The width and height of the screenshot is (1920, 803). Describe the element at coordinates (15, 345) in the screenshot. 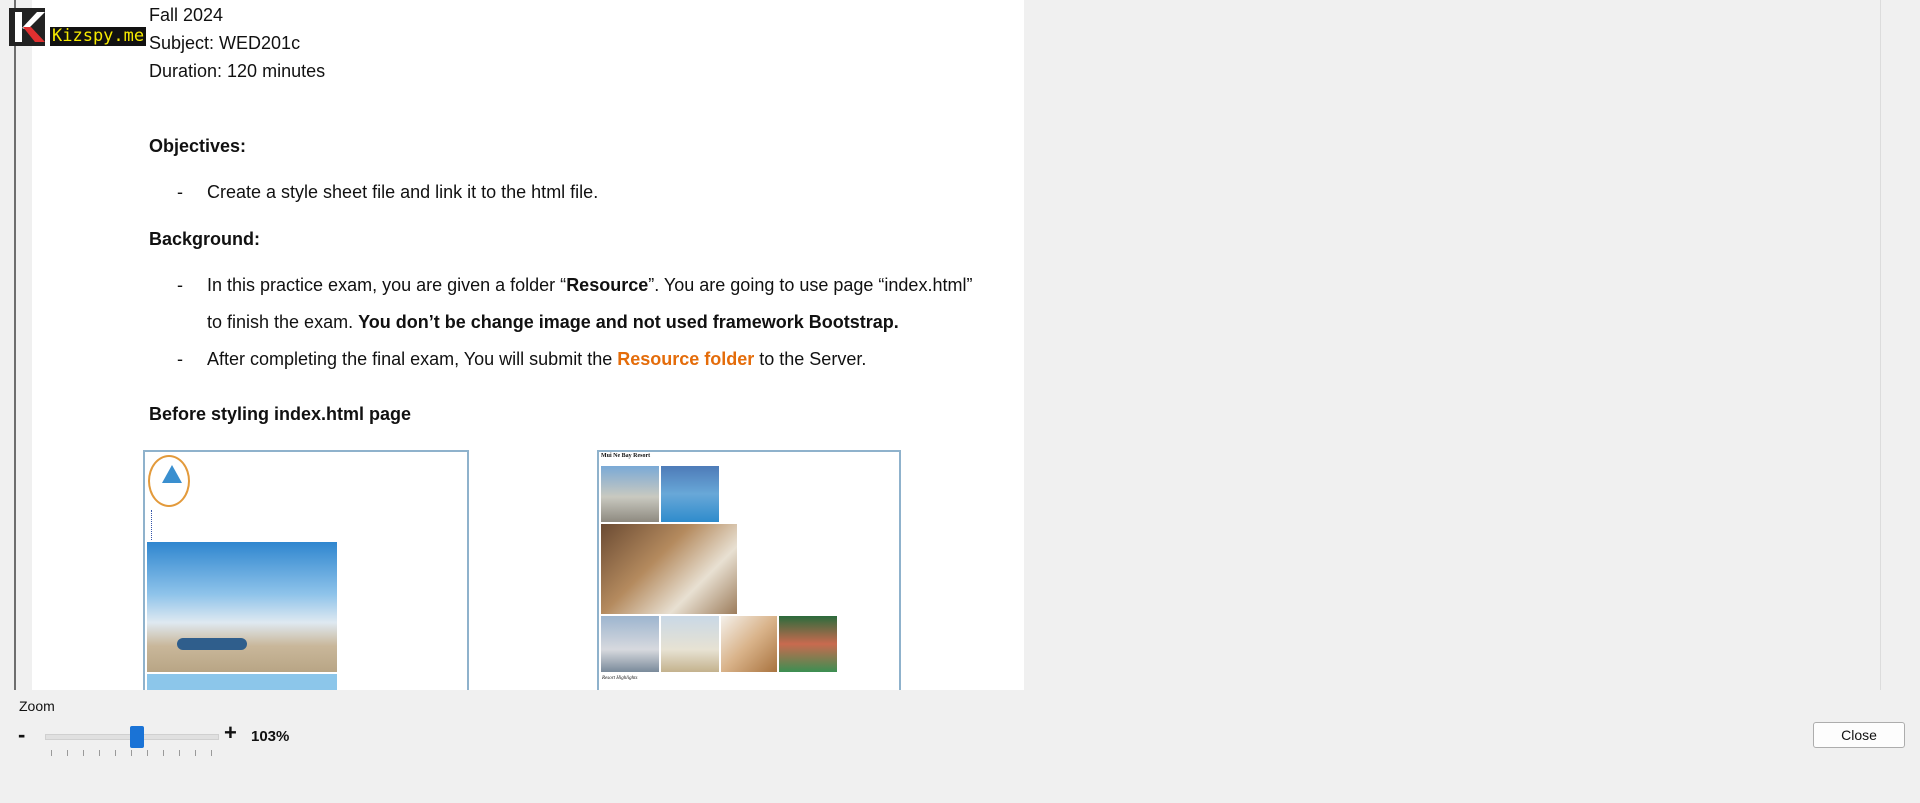

I see `viewer-left-border` at that location.